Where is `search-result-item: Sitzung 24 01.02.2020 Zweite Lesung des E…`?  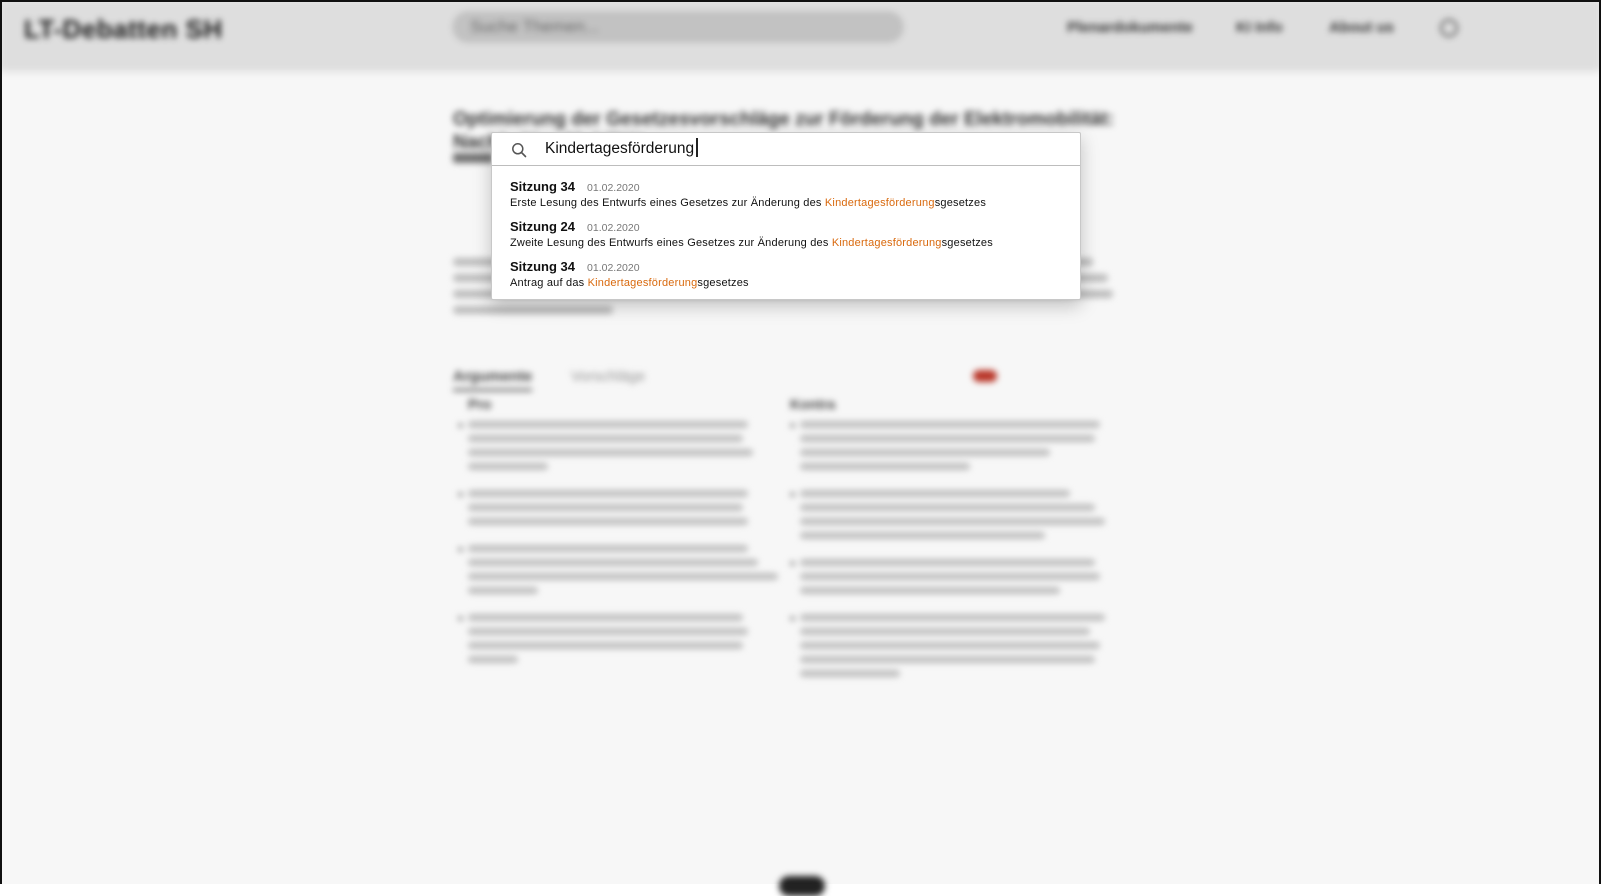 search-result-item: Sitzung 24 01.02.2020 Zweite Lesung des E… is located at coordinates (790, 234).